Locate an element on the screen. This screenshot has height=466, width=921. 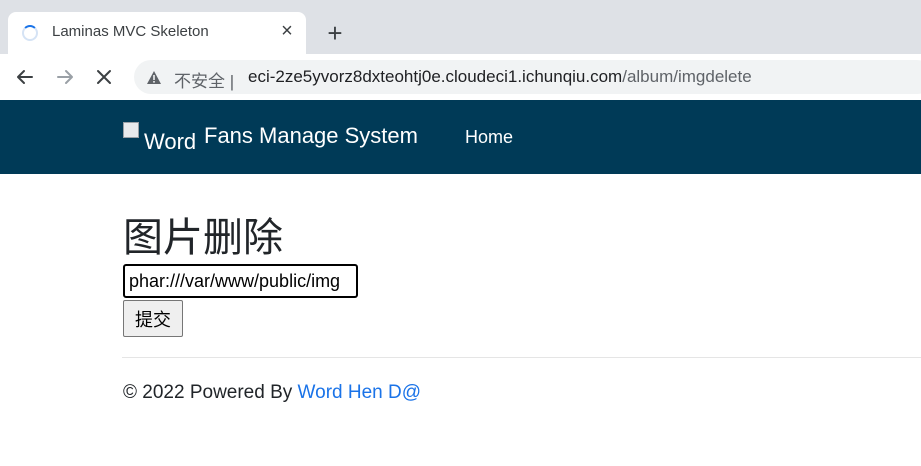
brand-logo-alt: Word is located at coordinates (170, 141).